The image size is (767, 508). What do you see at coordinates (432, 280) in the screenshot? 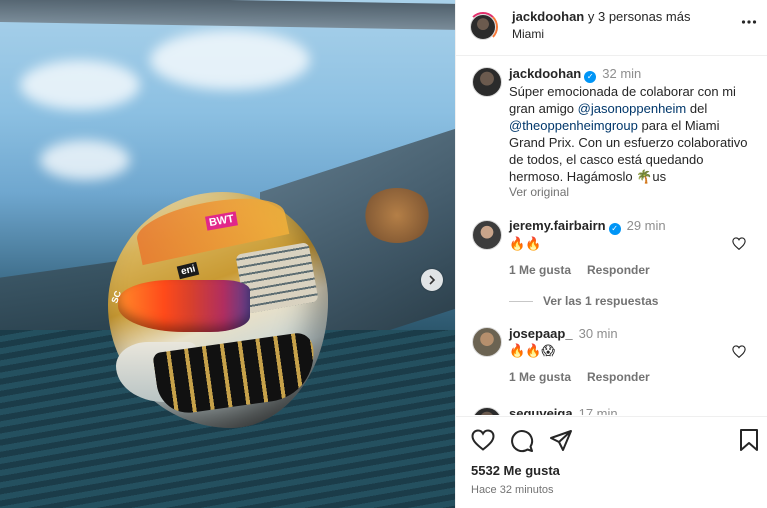
I see `chevron-right-icon` at bounding box center [432, 280].